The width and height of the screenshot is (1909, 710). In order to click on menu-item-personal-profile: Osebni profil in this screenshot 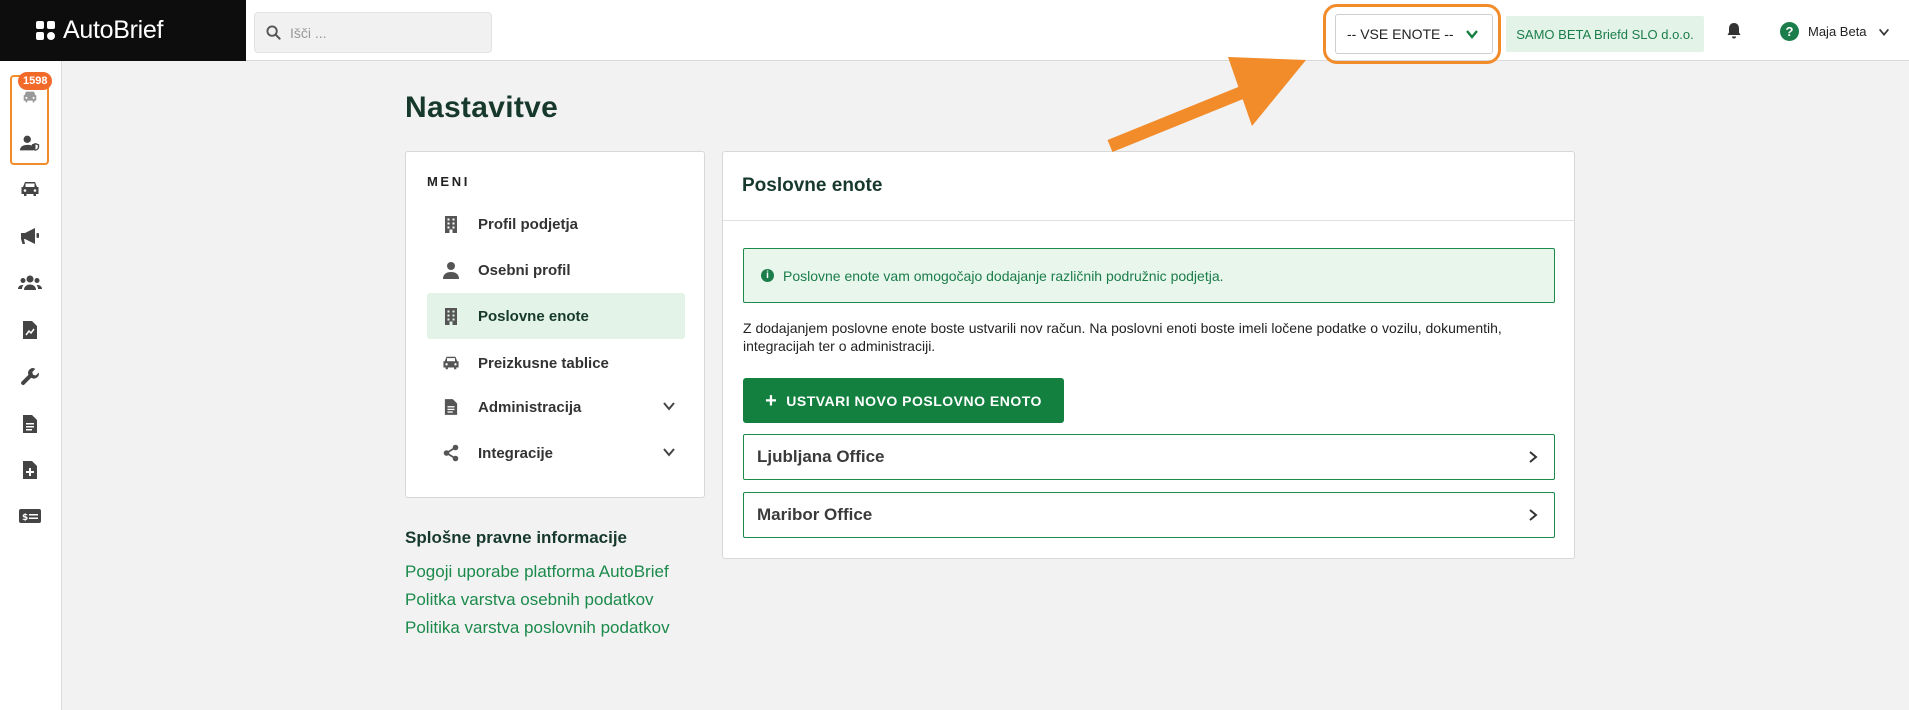, I will do `click(556, 270)`.